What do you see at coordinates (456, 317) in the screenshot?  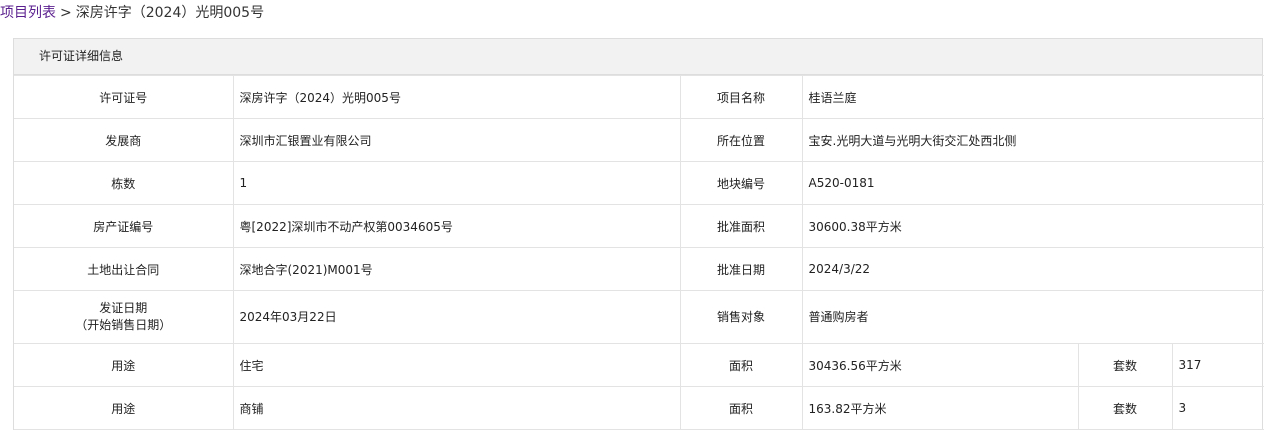 I see `issue-date-value: 2024年03月22日` at bounding box center [456, 317].